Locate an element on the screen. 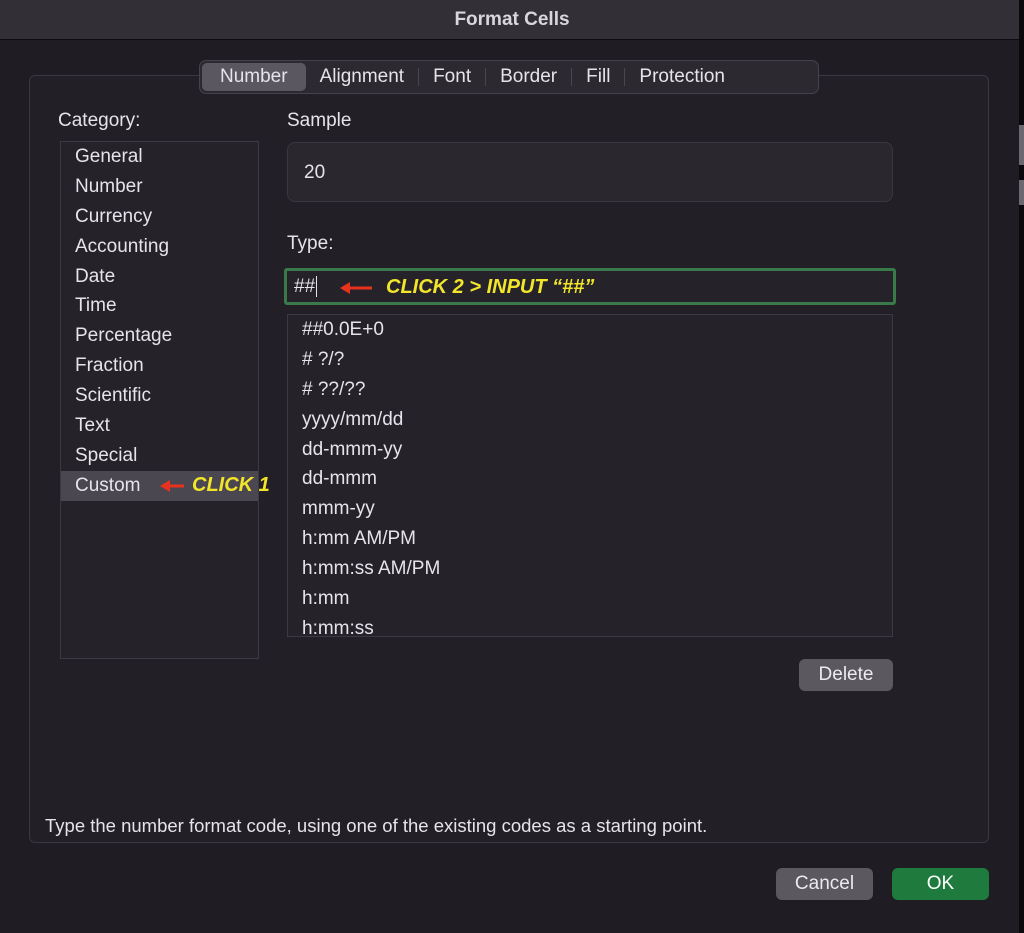  title-bar: Format Cells is located at coordinates (512, 20).